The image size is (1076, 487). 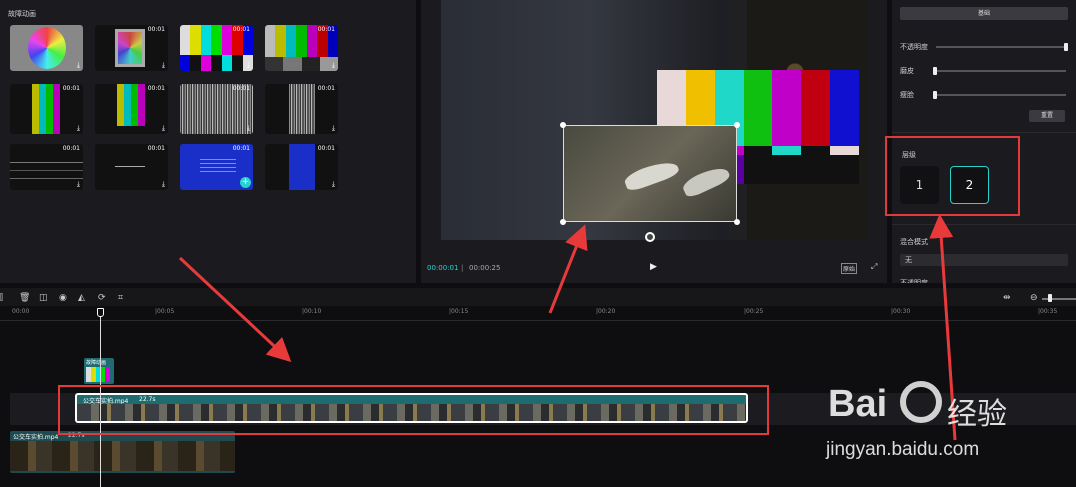 What do you see at coordinates (99, 371) in the screenshot?
I see `effect-clip: 故障动画` at bounding box center [99, 371].